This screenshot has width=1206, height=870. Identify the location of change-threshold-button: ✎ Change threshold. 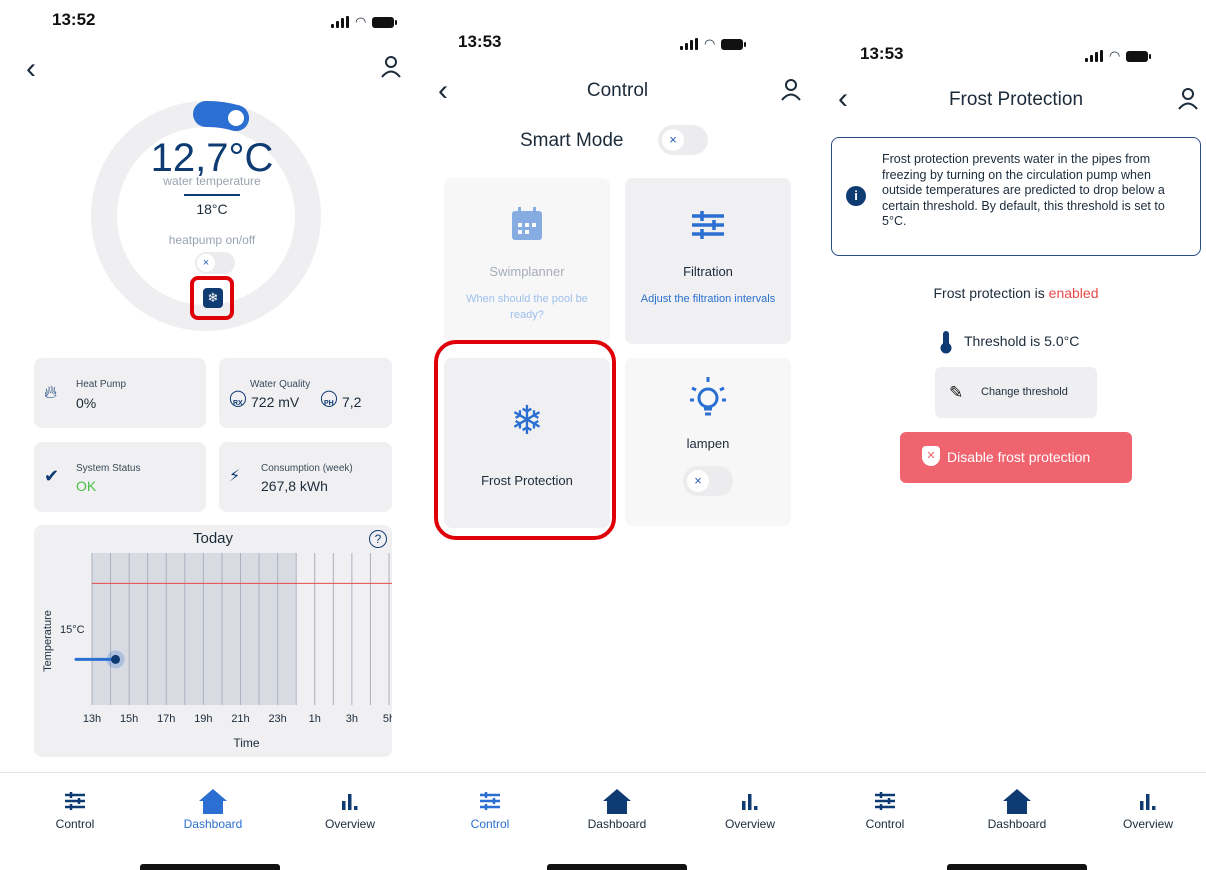
(1016, 392).